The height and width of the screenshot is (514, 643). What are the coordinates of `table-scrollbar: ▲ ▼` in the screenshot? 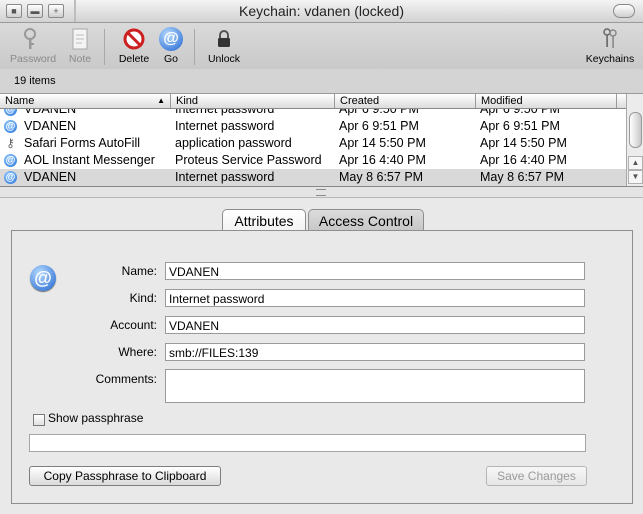 It's located at (634, 140).